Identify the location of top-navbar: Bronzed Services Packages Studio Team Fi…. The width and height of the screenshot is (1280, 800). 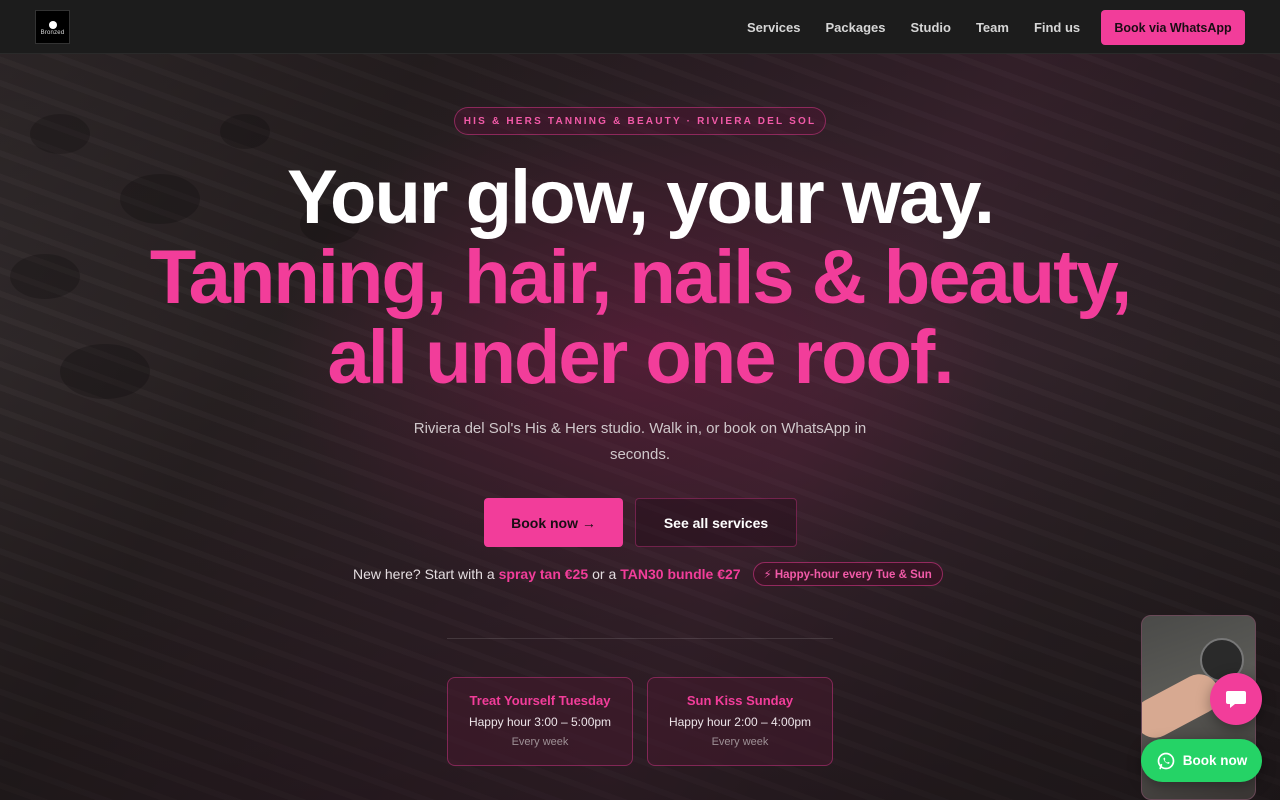
(640, 27).